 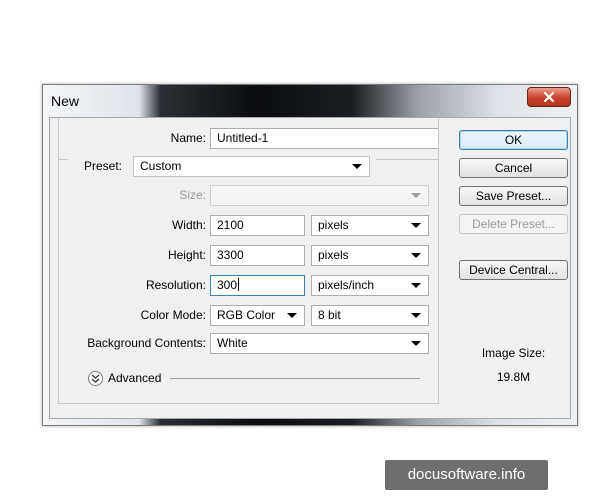 I want to click on preset-group-line-left, so click(x=63, y=159).